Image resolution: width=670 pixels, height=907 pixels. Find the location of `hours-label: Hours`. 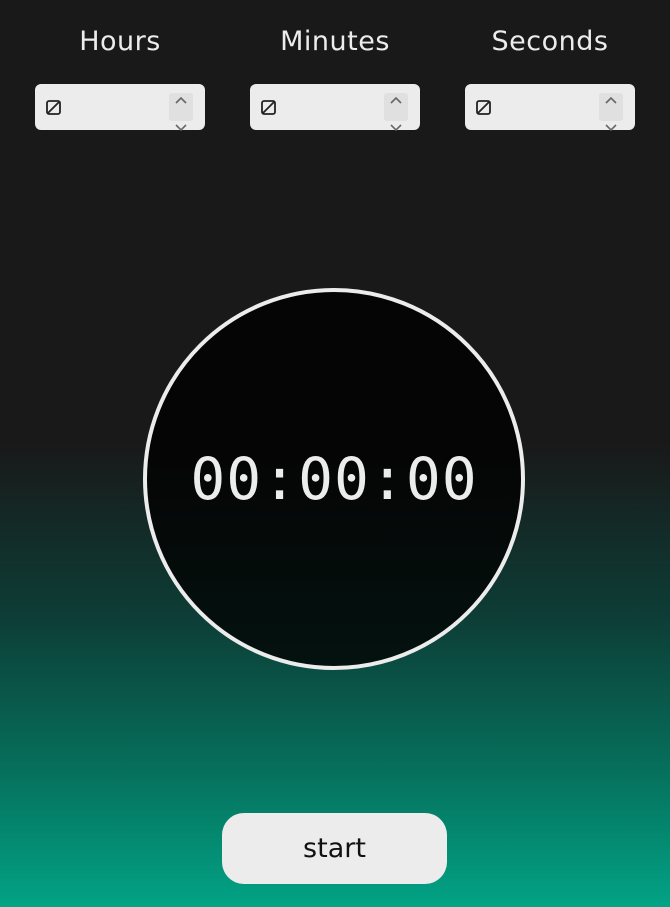

hours-label: Hours is located at coordinates (120, 41).